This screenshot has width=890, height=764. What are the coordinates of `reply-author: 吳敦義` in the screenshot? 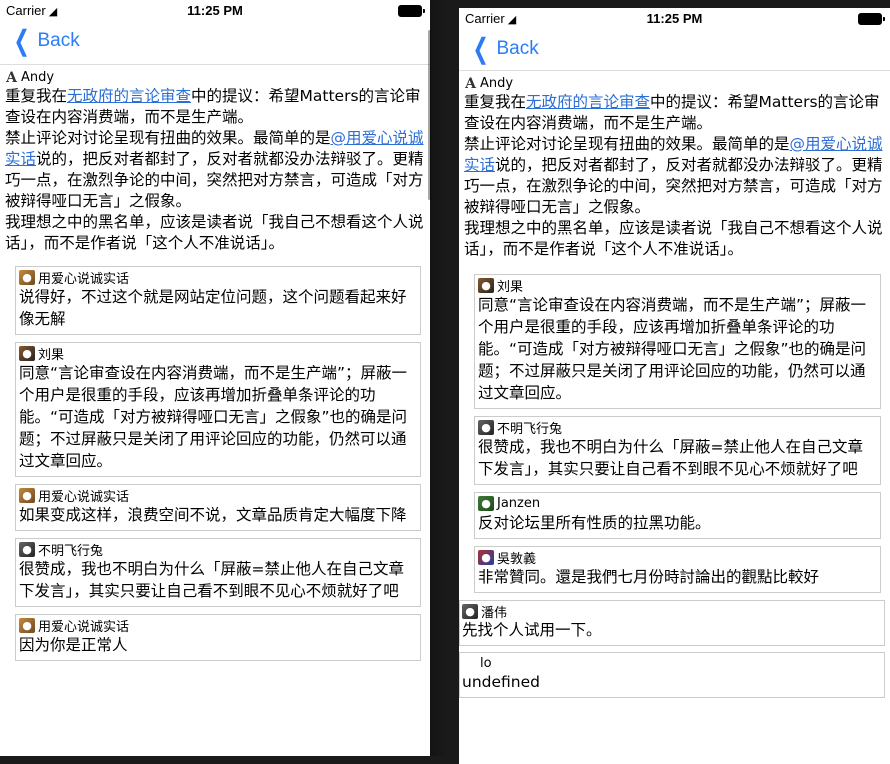 It's located at (517, 559).